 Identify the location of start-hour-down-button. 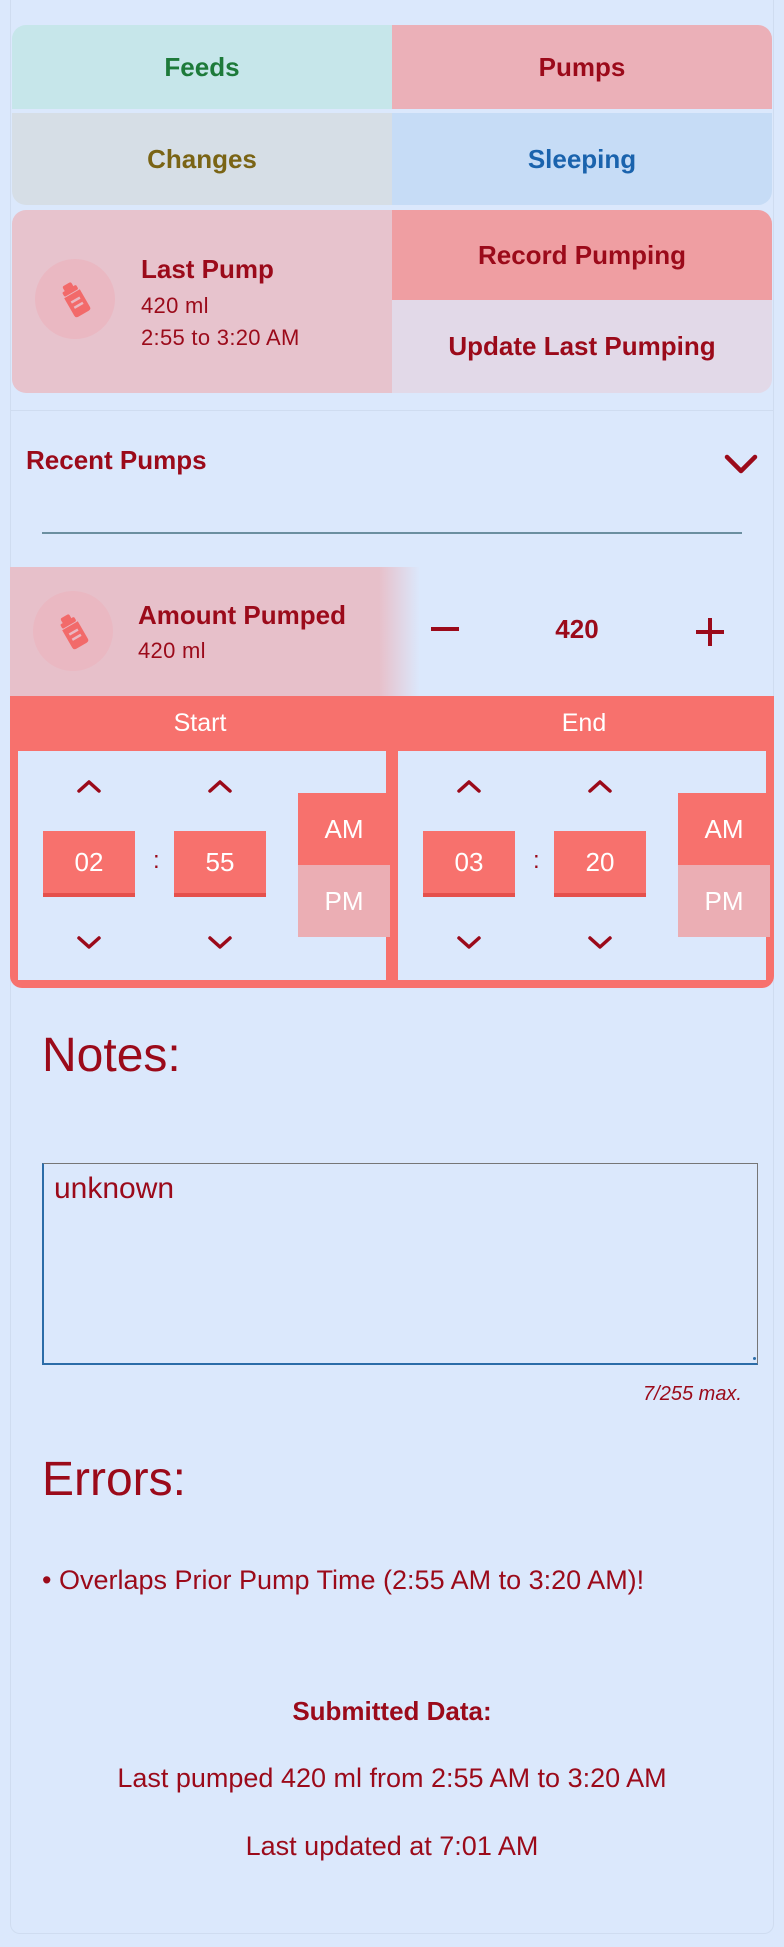
(89, 943).